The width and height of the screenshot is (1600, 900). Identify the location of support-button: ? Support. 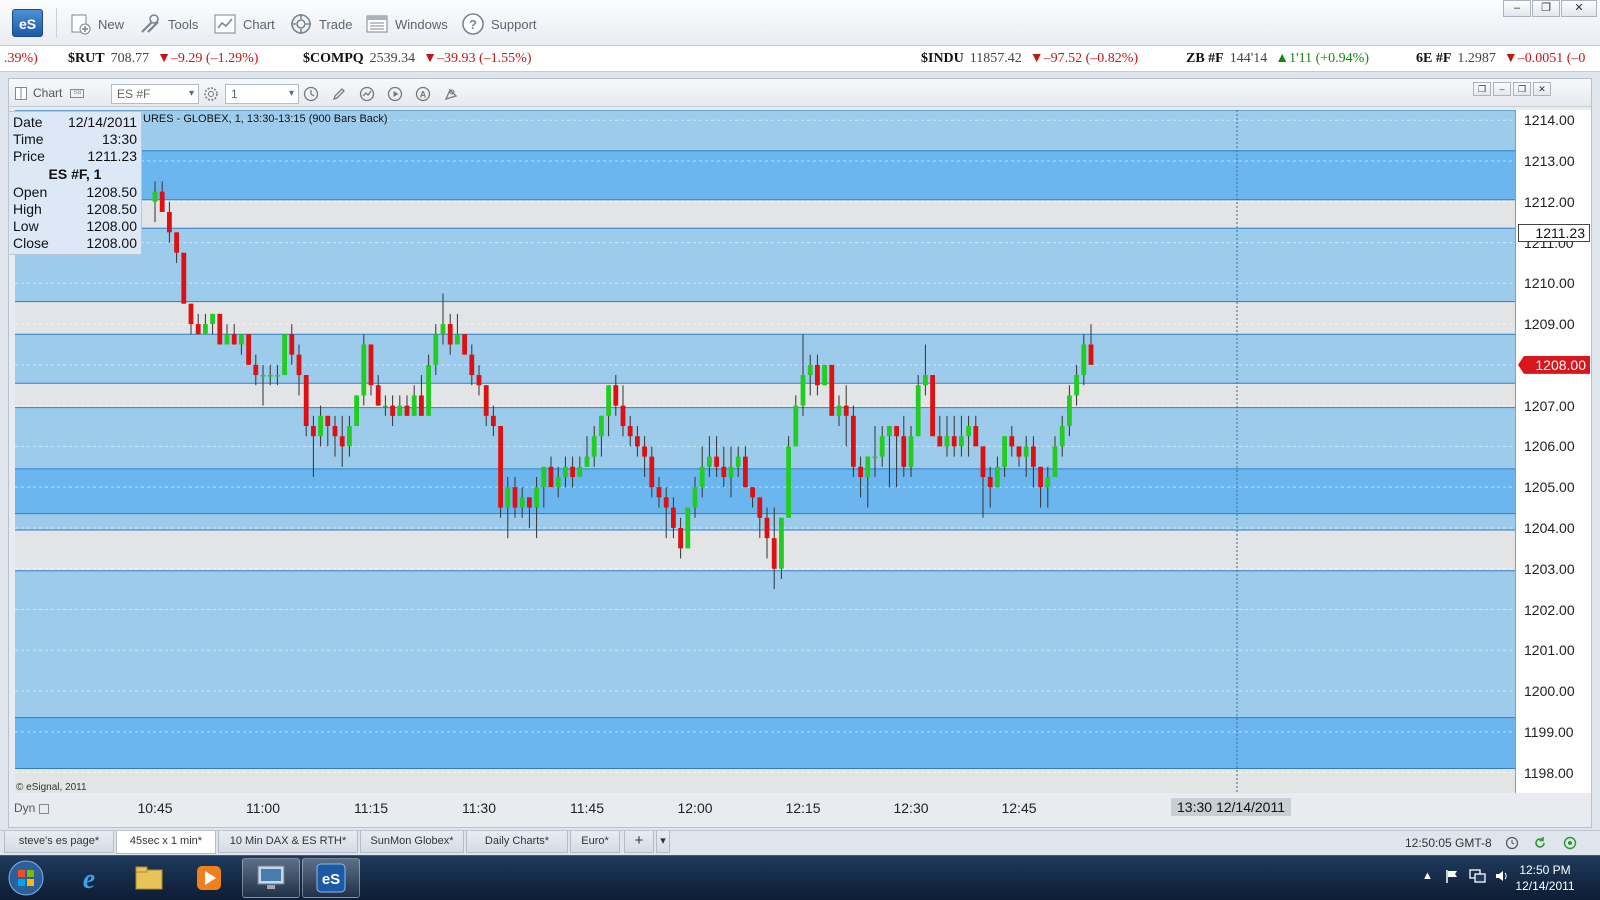
(499, 24).